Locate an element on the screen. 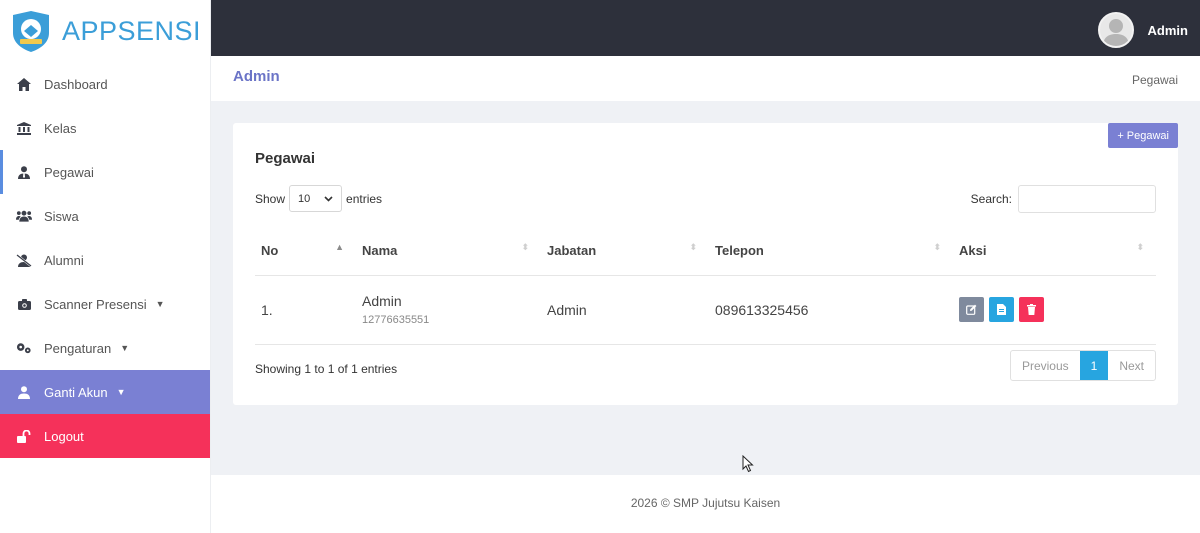 This screenshot has width=1200, height=533. pagination: Previous 1 Next is located at coordinates (1082, 365).